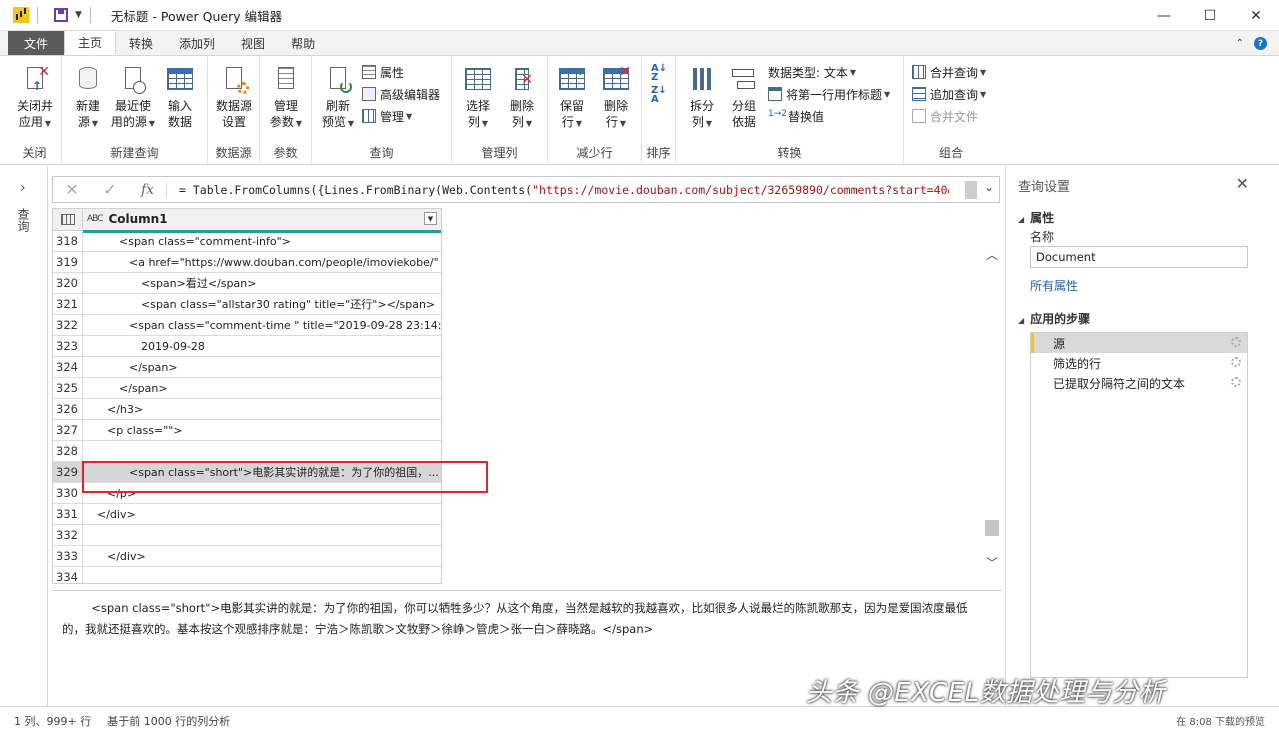  Describe the element at coordinates (68, 325) in the screenshot. I see `row-number: 322` at that location.